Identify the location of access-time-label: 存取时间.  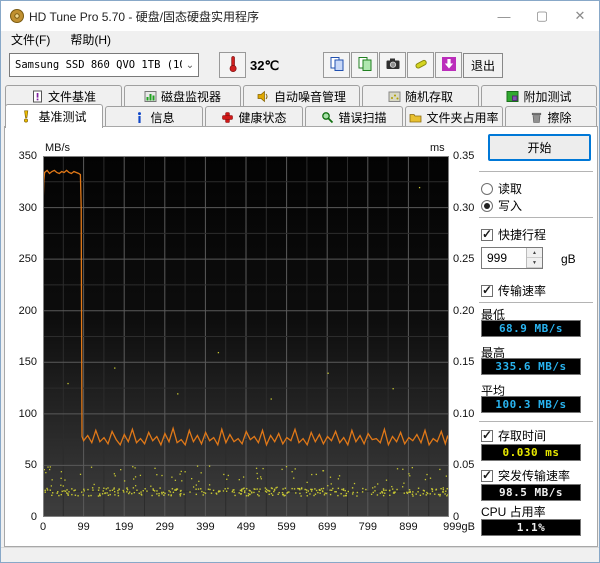
(522, 436).